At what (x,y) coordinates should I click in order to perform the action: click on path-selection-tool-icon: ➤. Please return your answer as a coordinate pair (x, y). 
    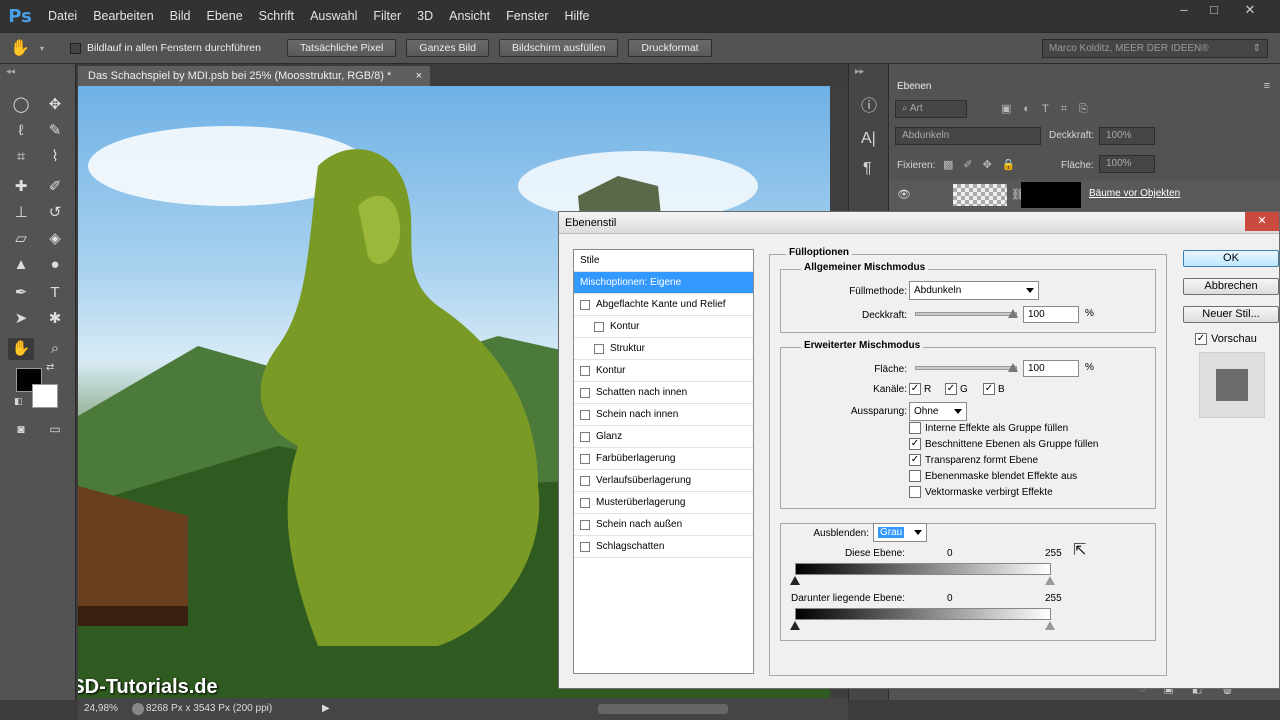
    Looking at the image, I should click on (21, 319).